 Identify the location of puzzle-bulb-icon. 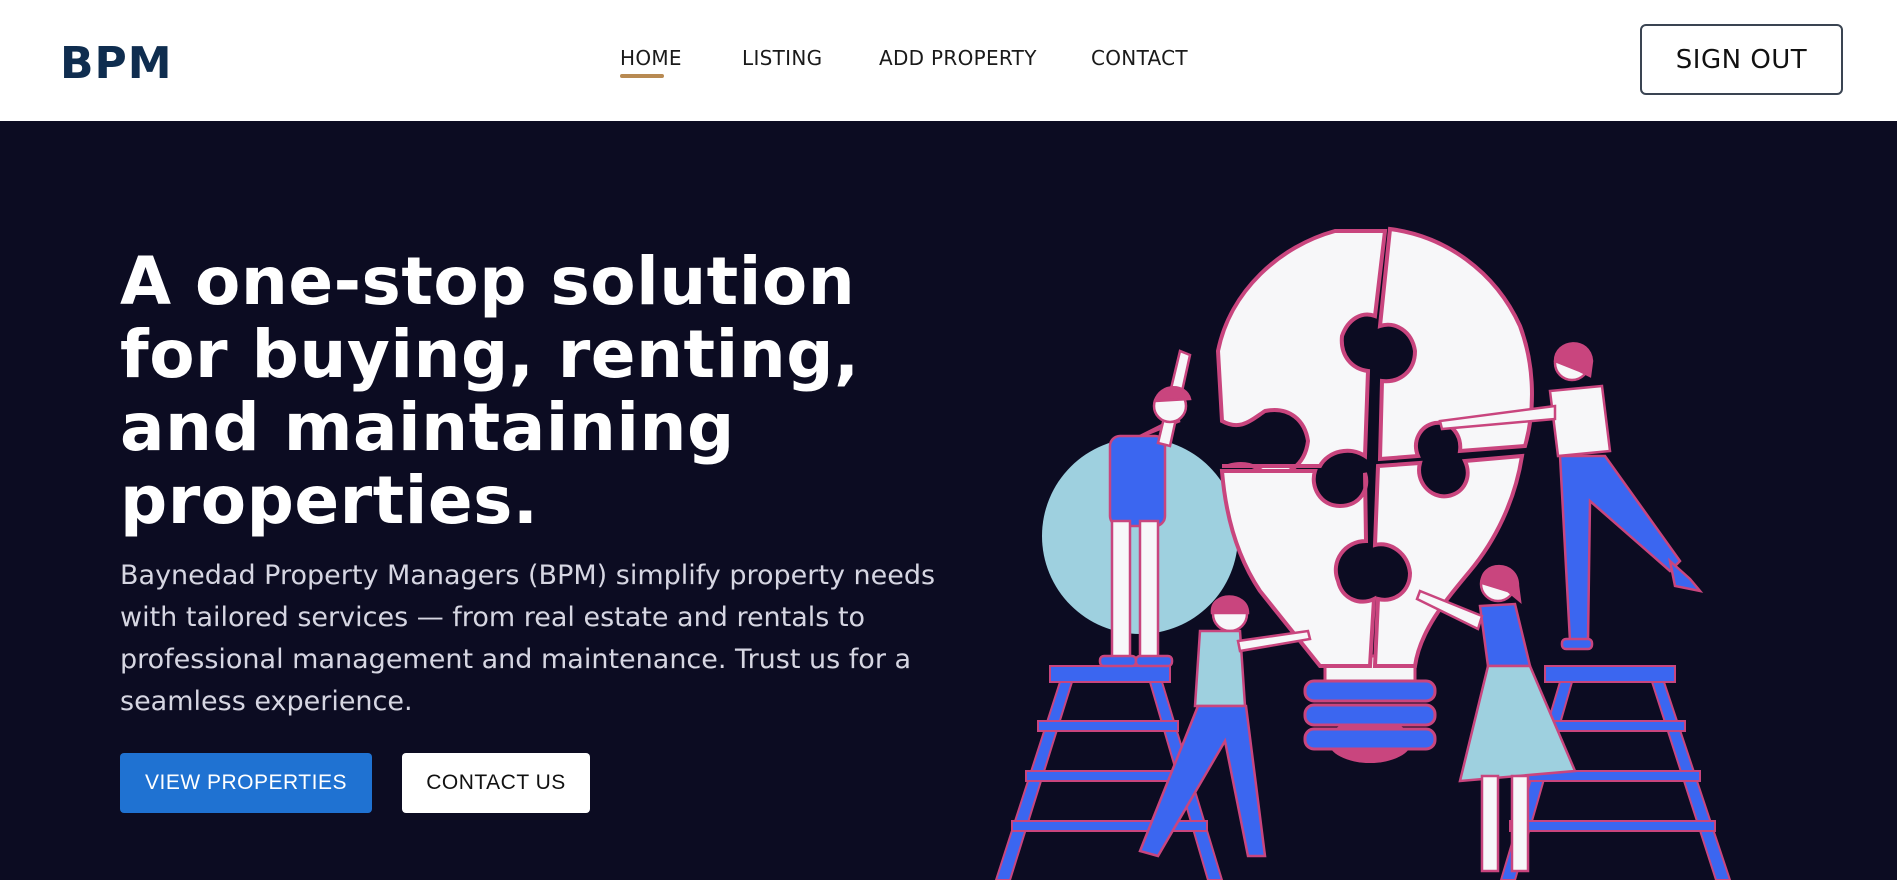
(1374, 447).